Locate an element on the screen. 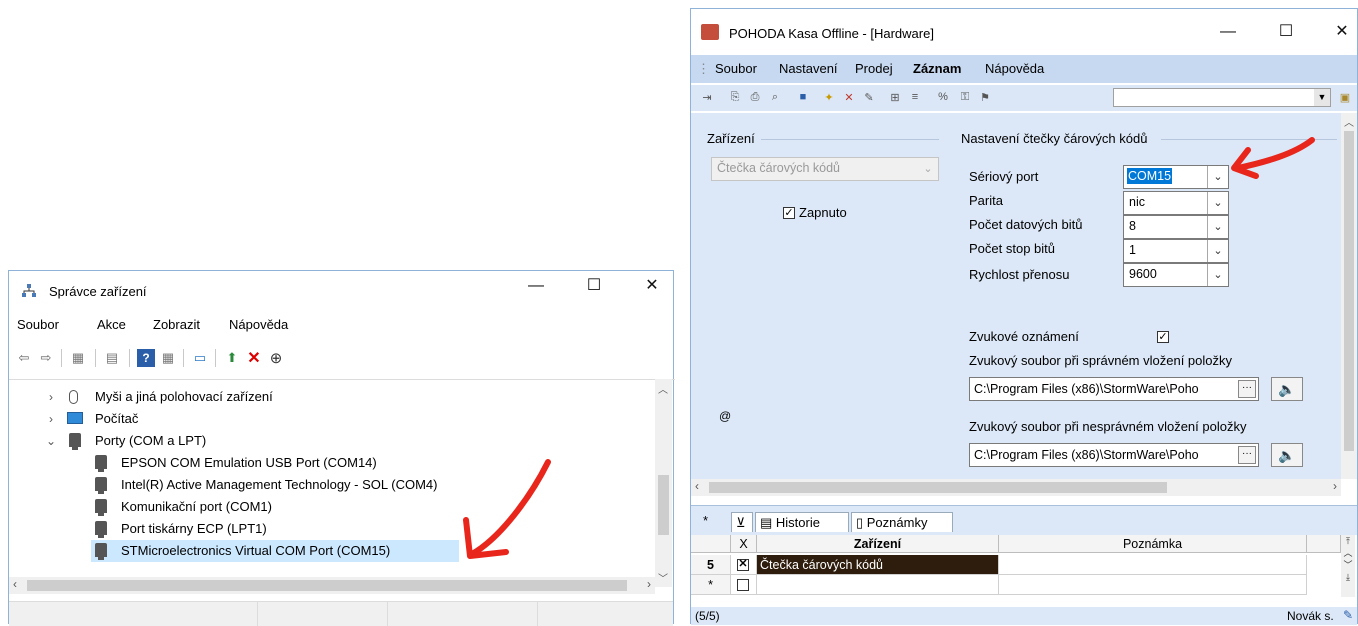 The height and width of the screenshot is (626, 1358). save-icon: ■ is located at coordinates (803, 97).